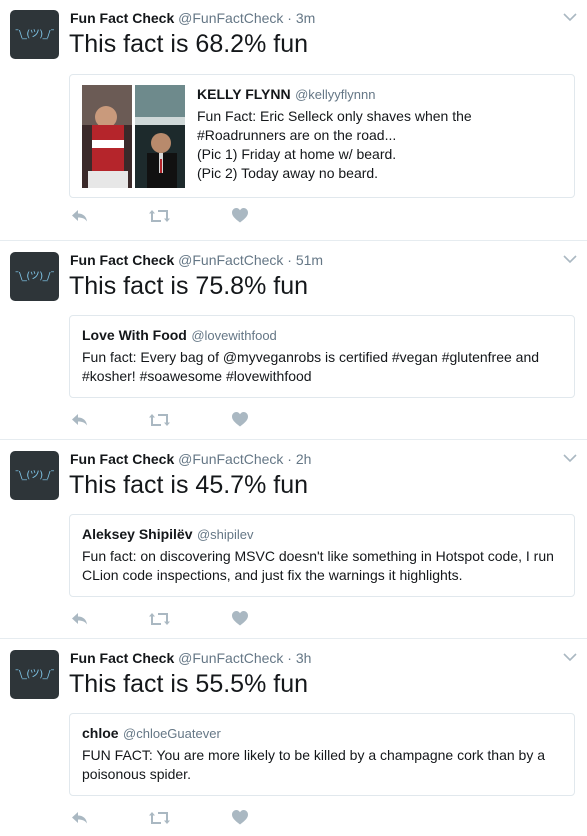 Image resolution: width=587 pixels, height=836 pixels. I want to click on tweet-header: Fun Fact Check @FunFactCheck · 3h, so click(190, 658).